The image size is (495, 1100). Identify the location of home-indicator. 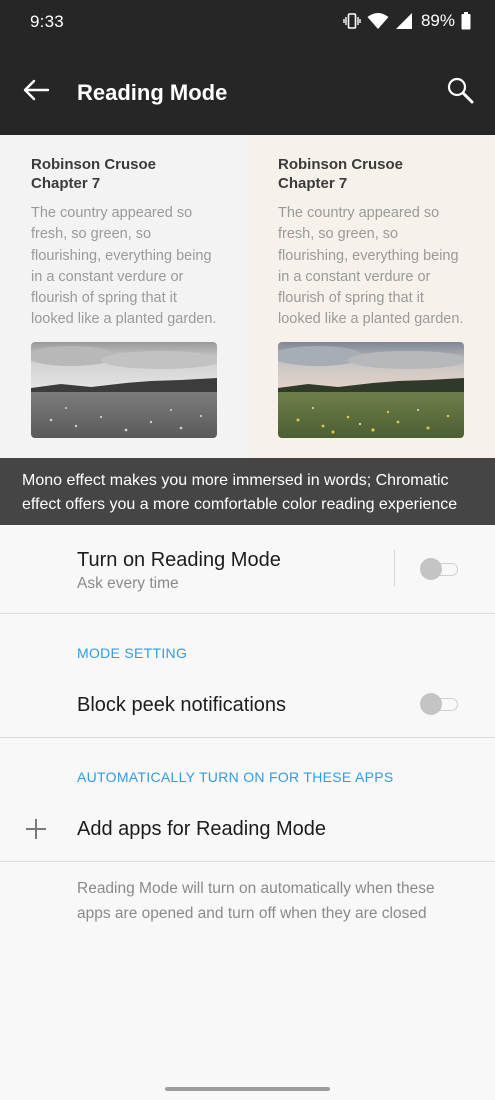
(247, 1089).